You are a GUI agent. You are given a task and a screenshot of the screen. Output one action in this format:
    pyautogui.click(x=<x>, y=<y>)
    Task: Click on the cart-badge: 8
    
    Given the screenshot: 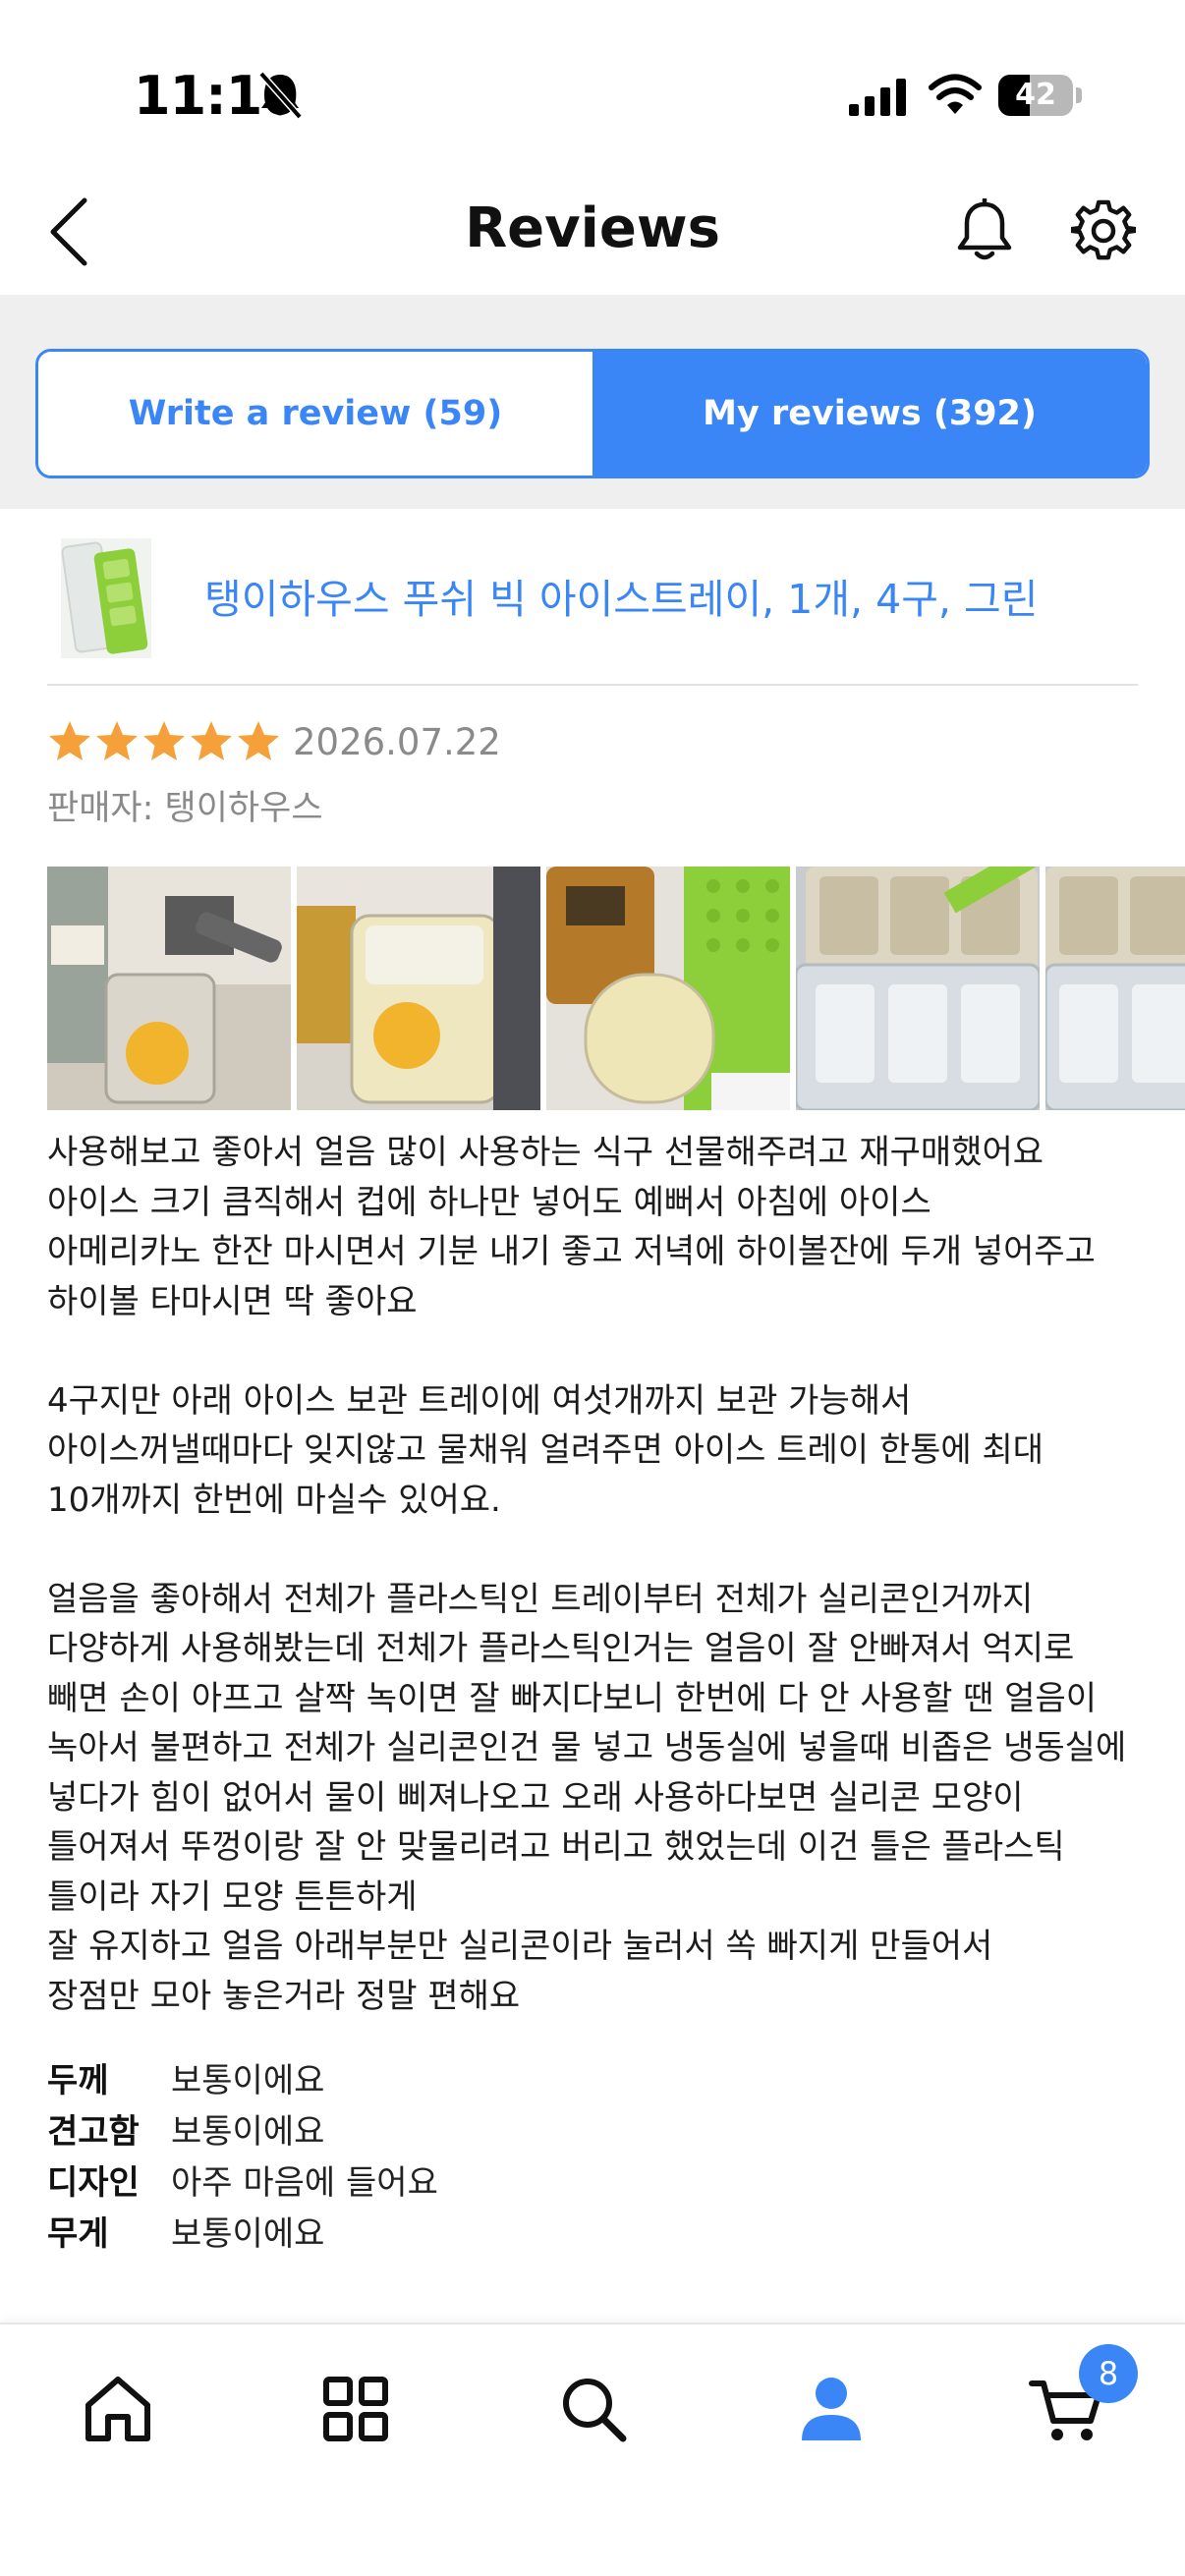 What is the action you would take?
    pyautogui.click(x=1108, y=2373)
    